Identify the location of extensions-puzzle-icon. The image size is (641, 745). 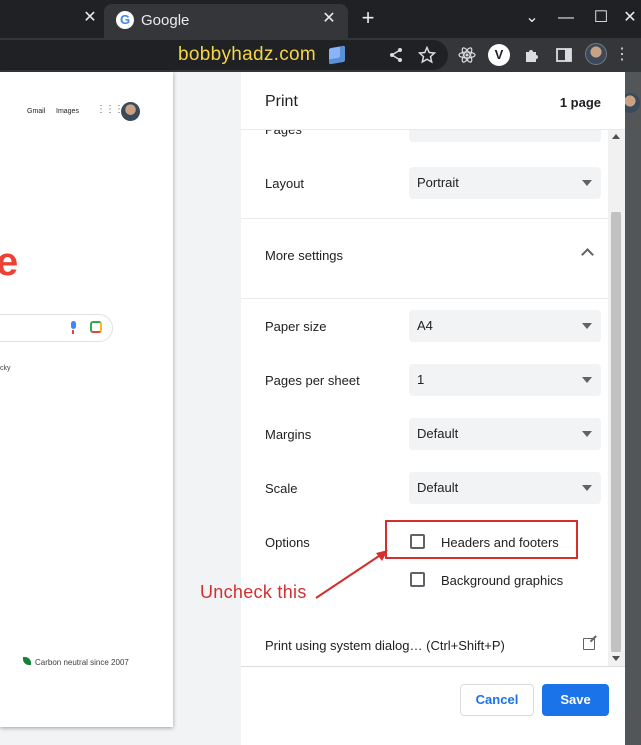
(532, 55).